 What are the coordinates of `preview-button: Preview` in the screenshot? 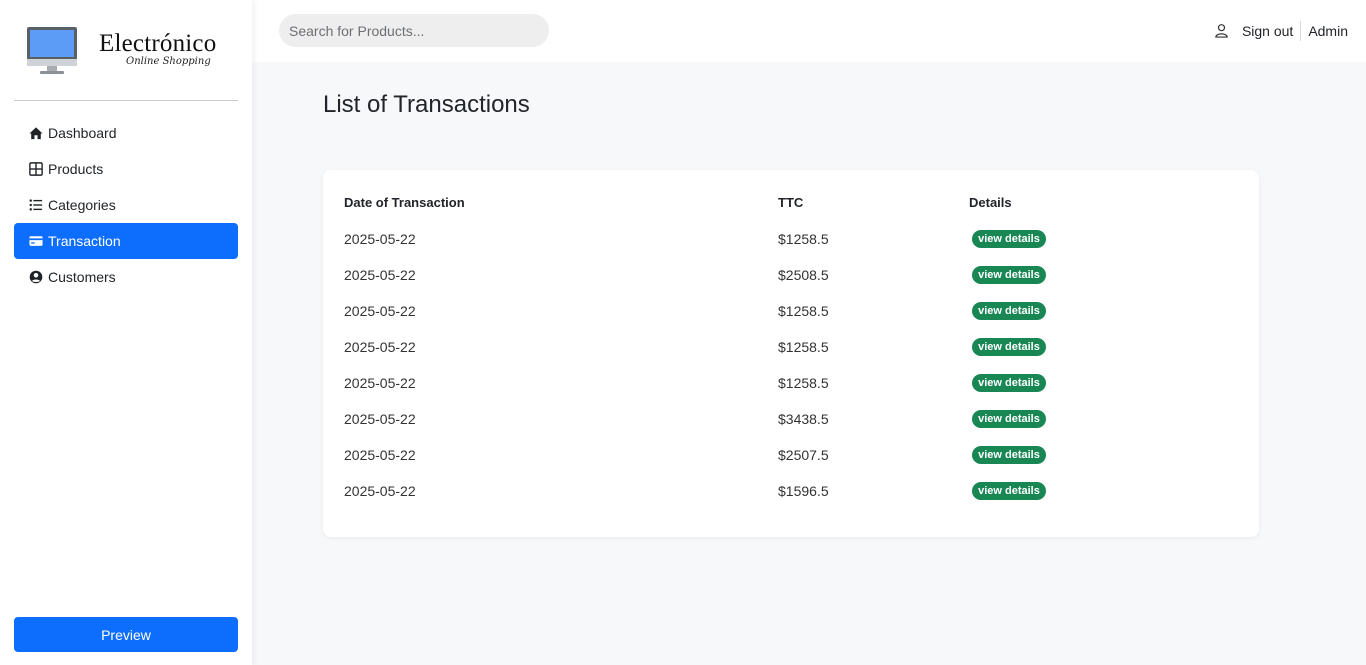 It's located at (126, 634).